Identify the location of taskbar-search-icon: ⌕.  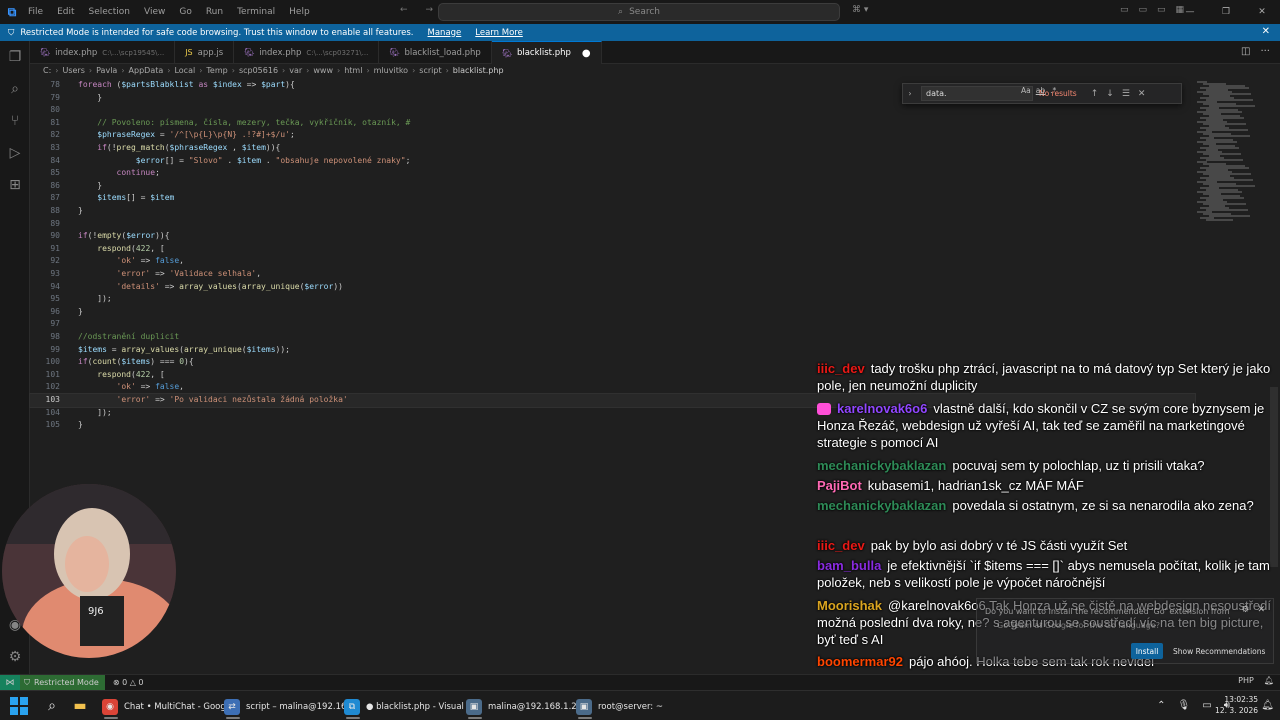
(52, 706).